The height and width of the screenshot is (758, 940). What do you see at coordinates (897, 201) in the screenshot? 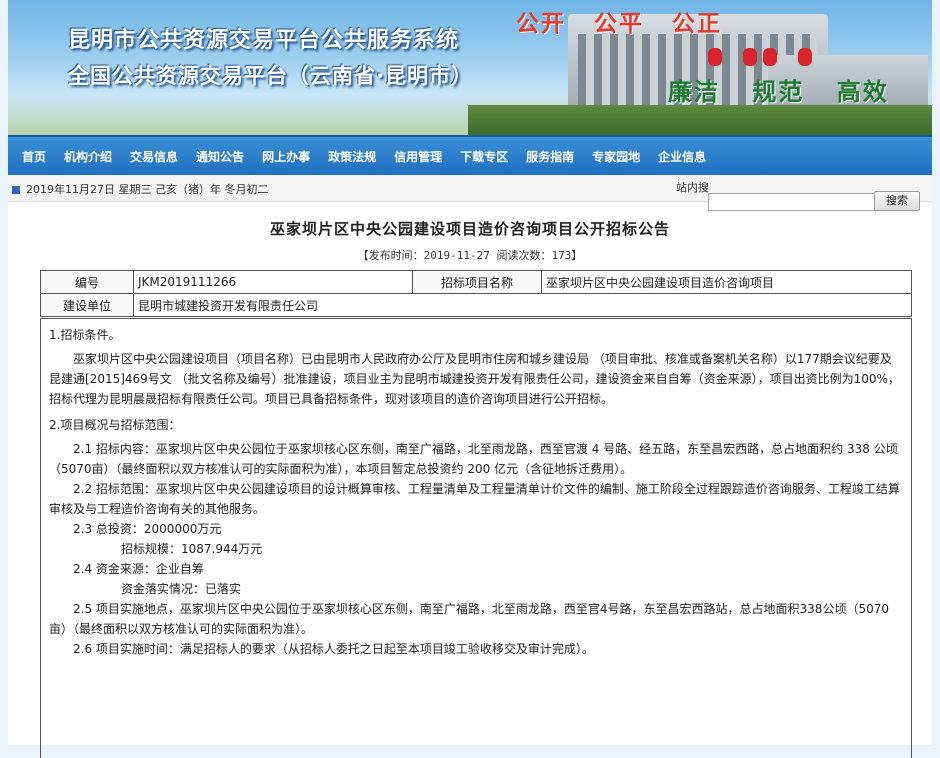
I see `search-button: 搜索` at bounding box center [897, 201].